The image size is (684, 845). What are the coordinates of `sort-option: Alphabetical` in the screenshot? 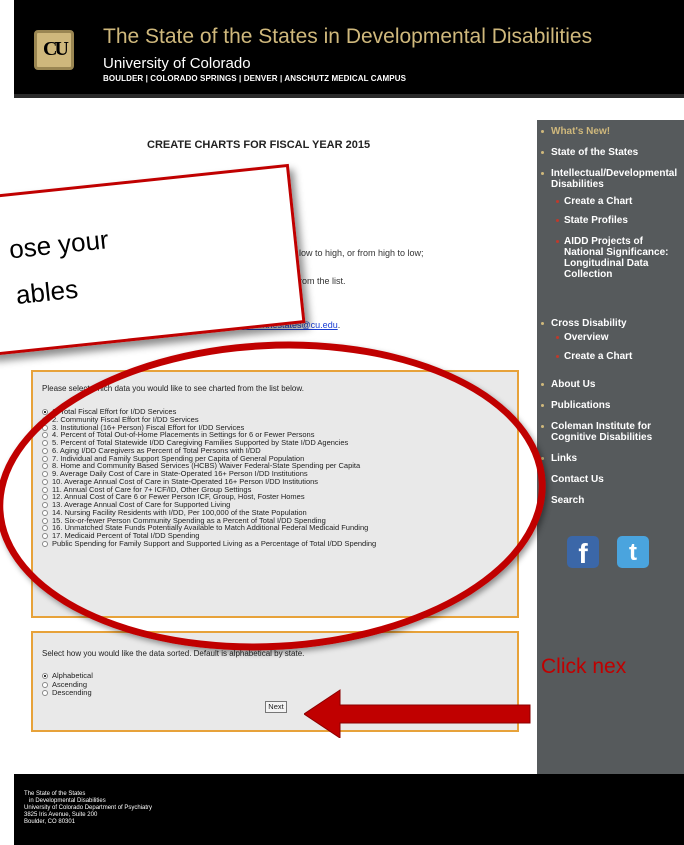 It's located at (67, 676).